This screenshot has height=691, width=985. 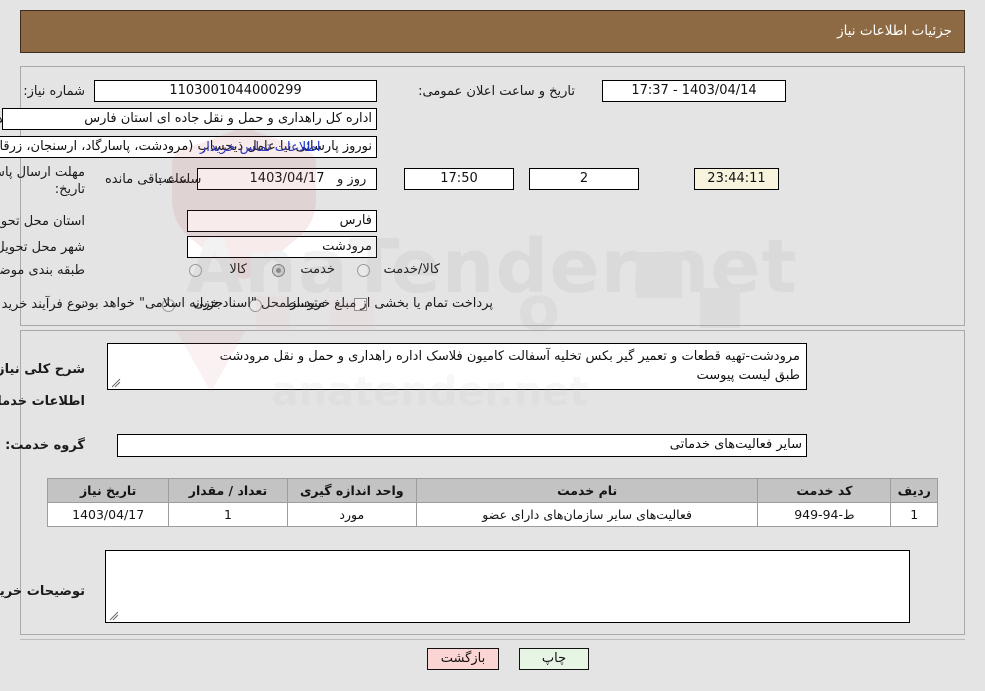 I want to click on category-label: طبقه بندی موضوعی:, so click(x=42, y=270).